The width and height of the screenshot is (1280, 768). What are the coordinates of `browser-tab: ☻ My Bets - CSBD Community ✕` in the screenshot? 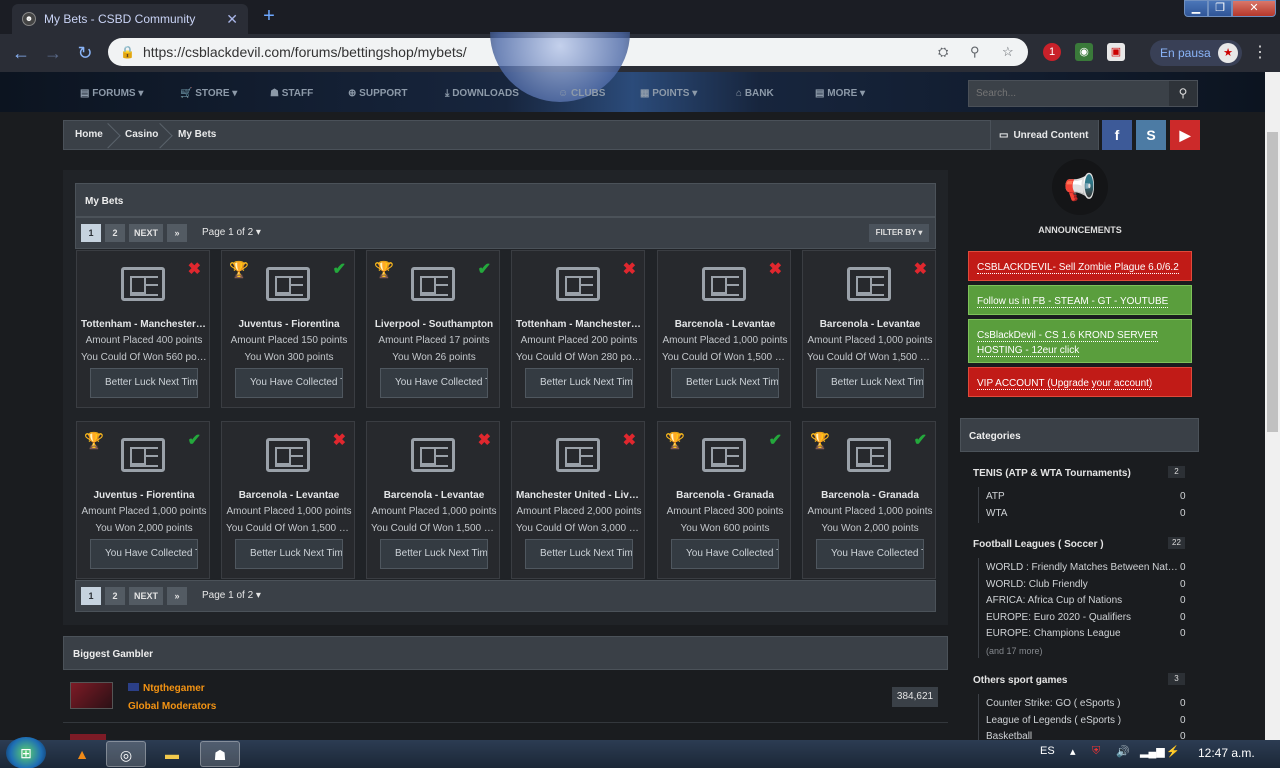 It's located at (130, 19).